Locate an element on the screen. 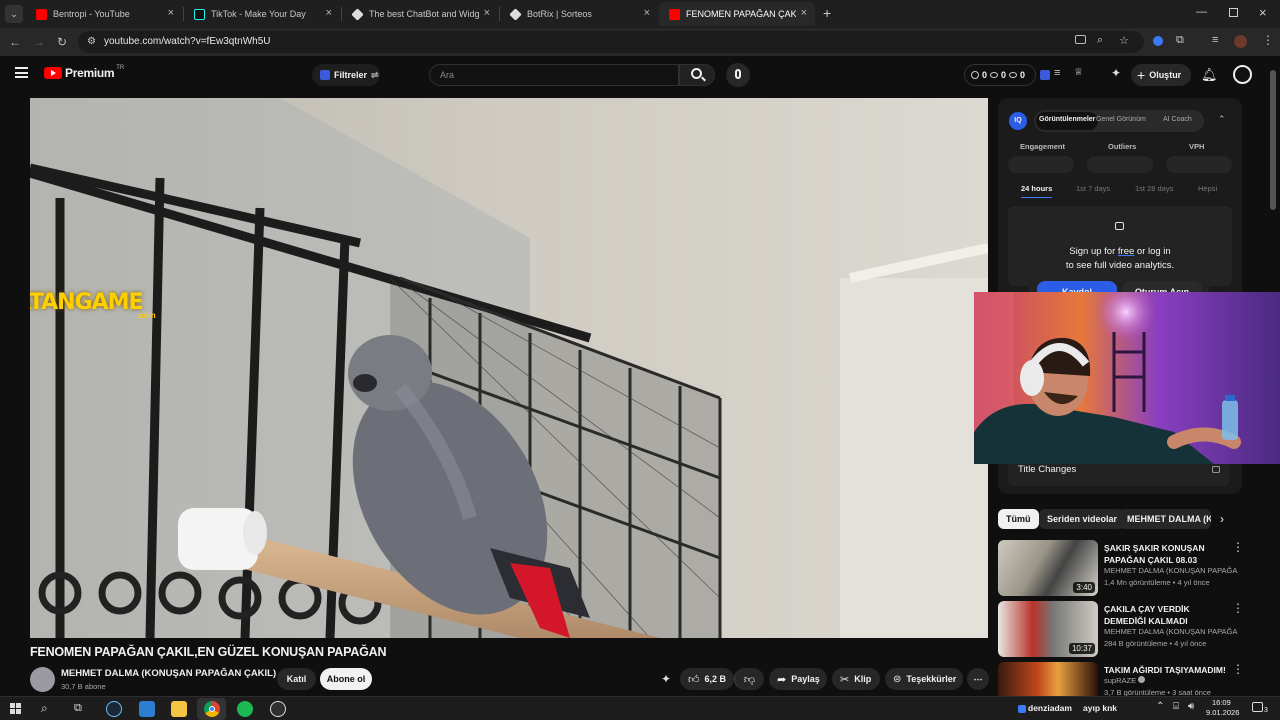  url-text: youtube.com/watch?v=fEw3qtnWh5U is located at coordinates (187, 41).